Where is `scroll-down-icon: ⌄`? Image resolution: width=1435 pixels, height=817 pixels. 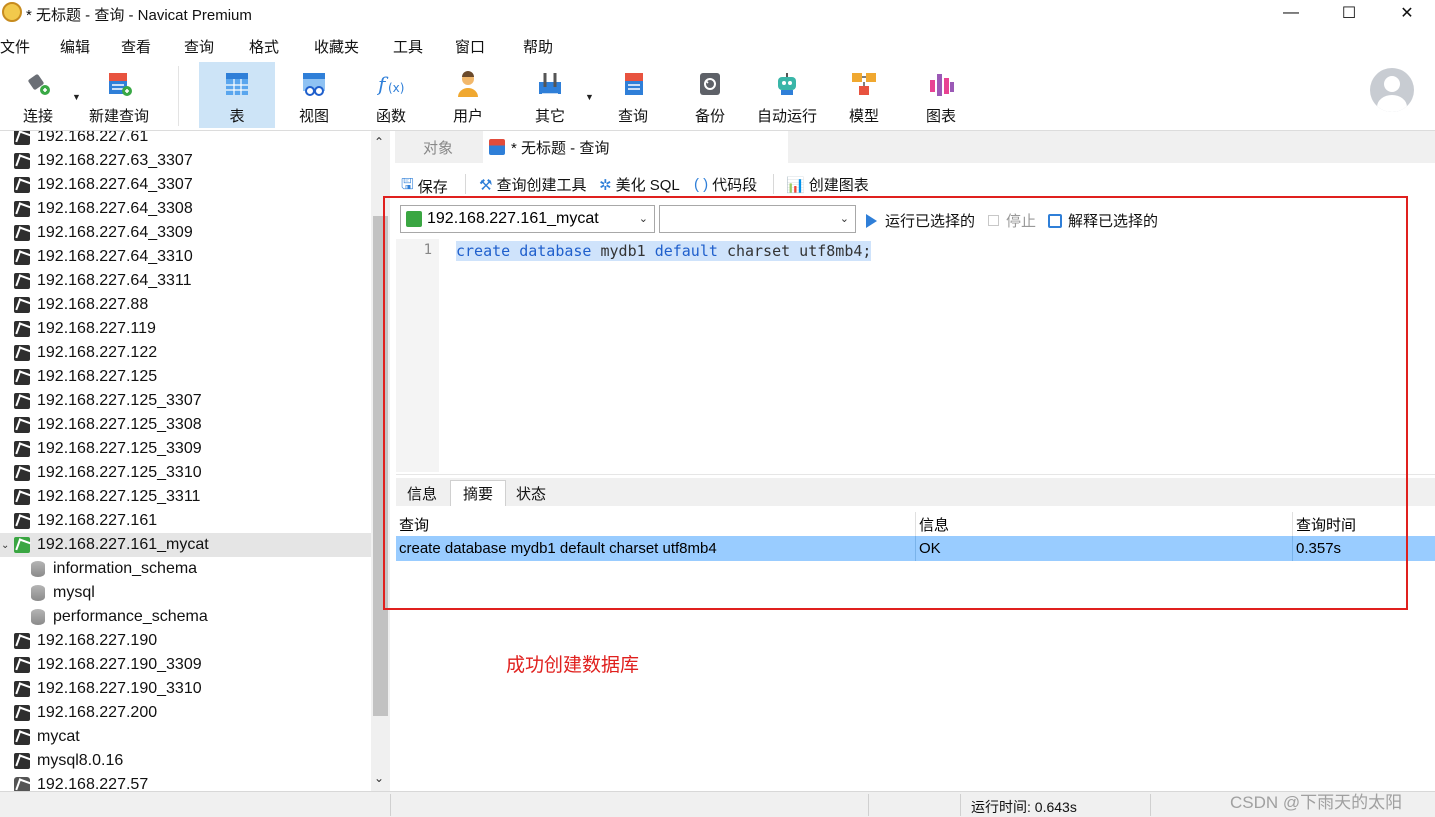
scroll-down-icon: ⌄ is located at coordinates (379, 778).